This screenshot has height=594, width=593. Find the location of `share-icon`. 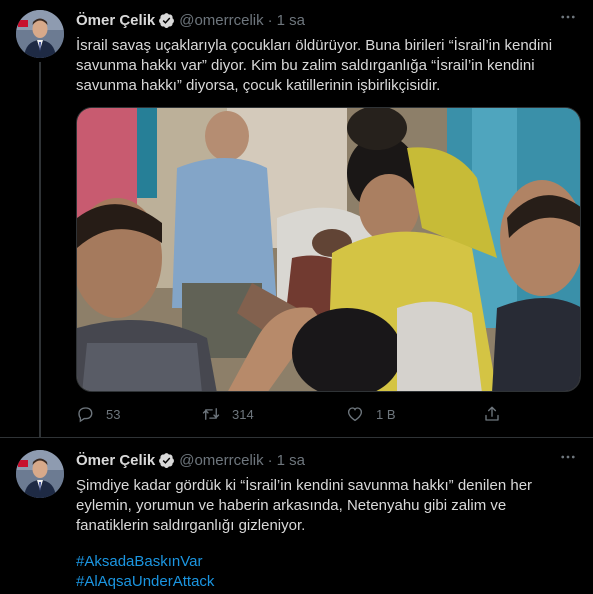

share-icon is located at coordinates (492, 413).